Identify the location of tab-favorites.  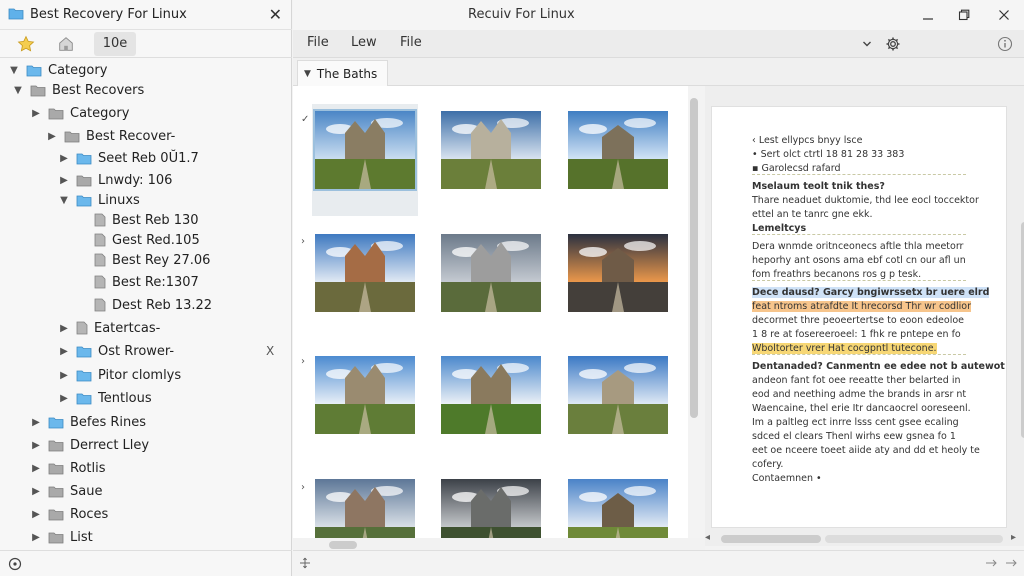
(26, 44).